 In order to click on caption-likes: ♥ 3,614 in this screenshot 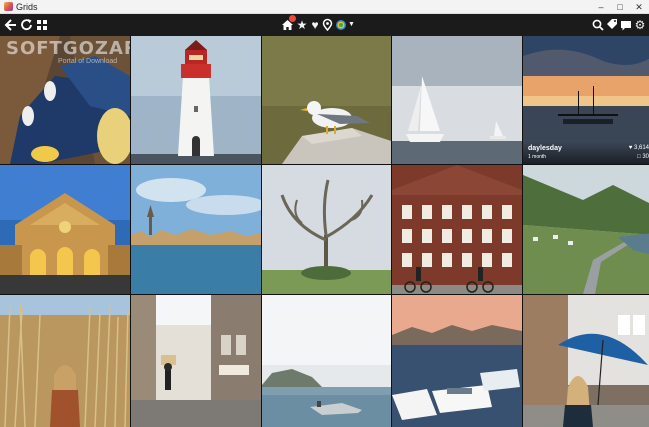, I will do `click(639, 148)`.